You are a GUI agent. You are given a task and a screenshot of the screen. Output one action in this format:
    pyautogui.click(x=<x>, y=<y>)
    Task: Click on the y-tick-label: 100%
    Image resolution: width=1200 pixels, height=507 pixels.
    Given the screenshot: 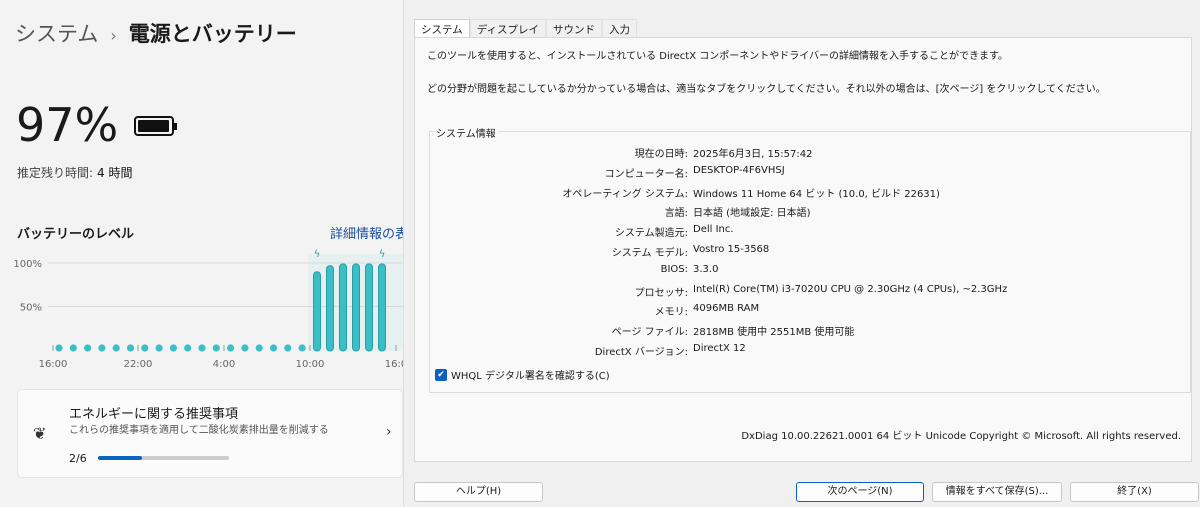 What is the action you would take?
    pyautogui.click(x=27, y=264)
    